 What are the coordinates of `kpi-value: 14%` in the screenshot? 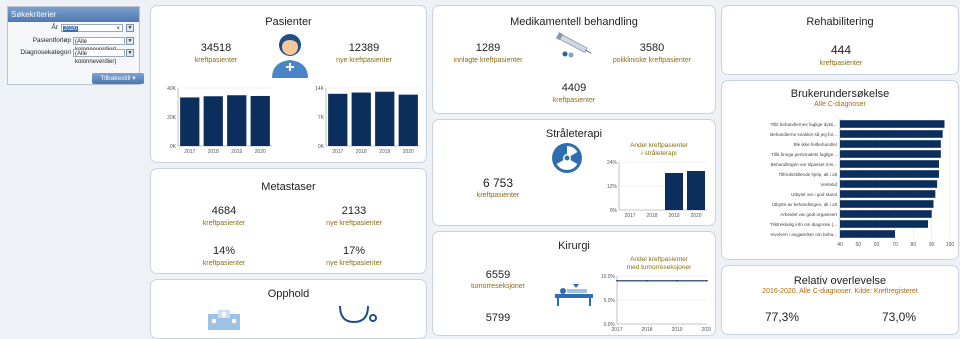 It's located at (224, 251).